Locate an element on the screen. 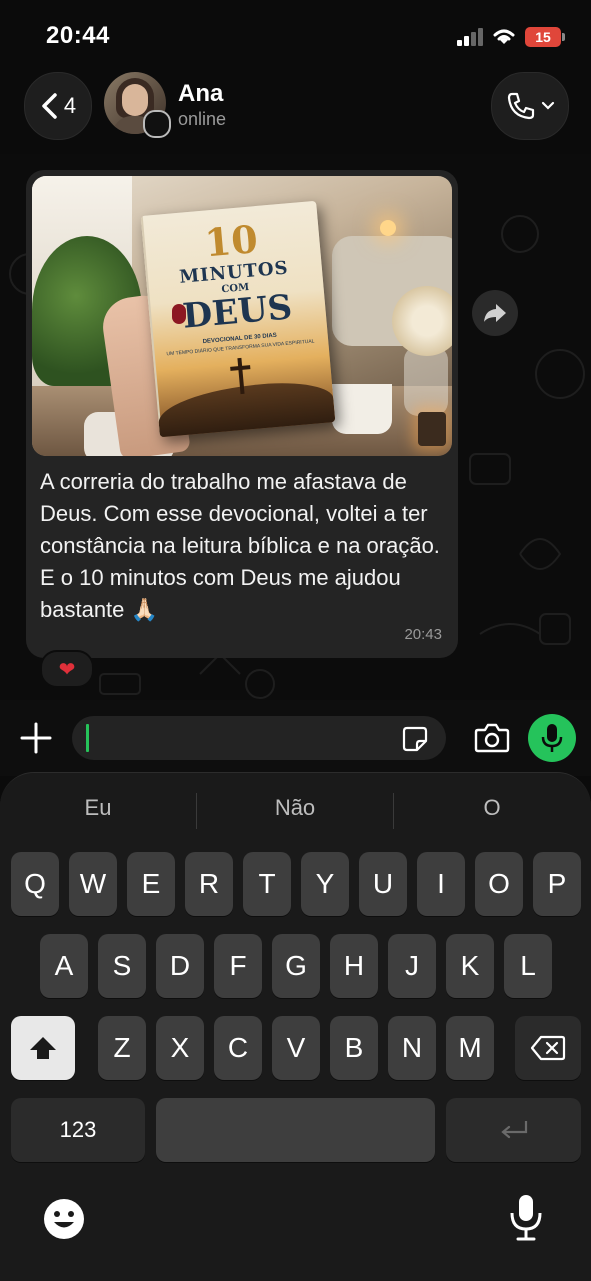  contact-name: Ana is located at coordinates (200, 94).